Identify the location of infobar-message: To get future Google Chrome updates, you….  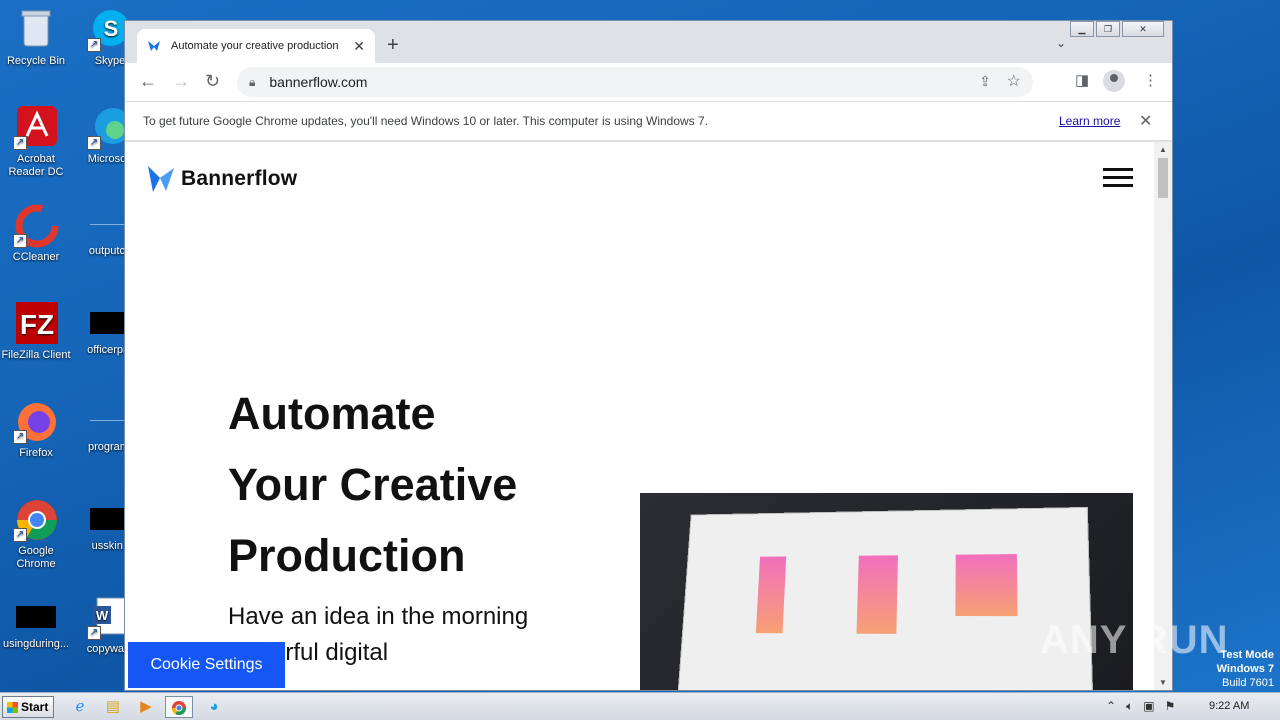
(426, 121).